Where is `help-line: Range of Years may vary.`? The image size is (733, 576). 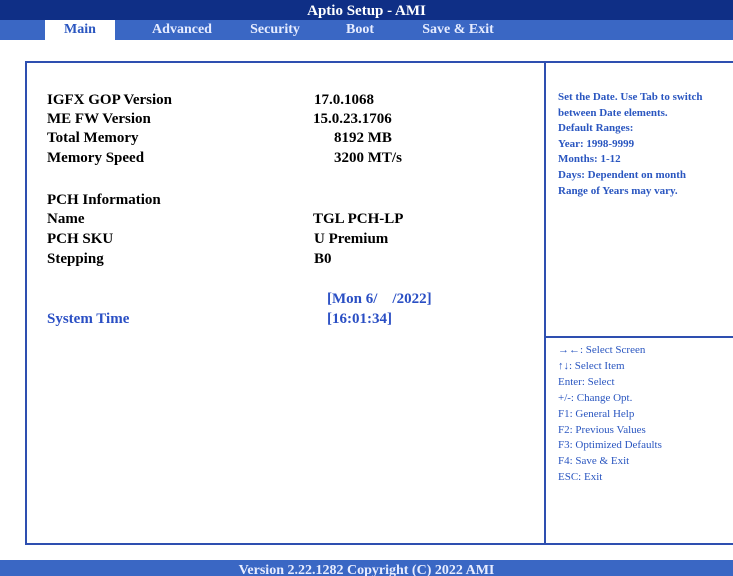 help-line: Range of Years may vary. is located at coordinates (618, 190).